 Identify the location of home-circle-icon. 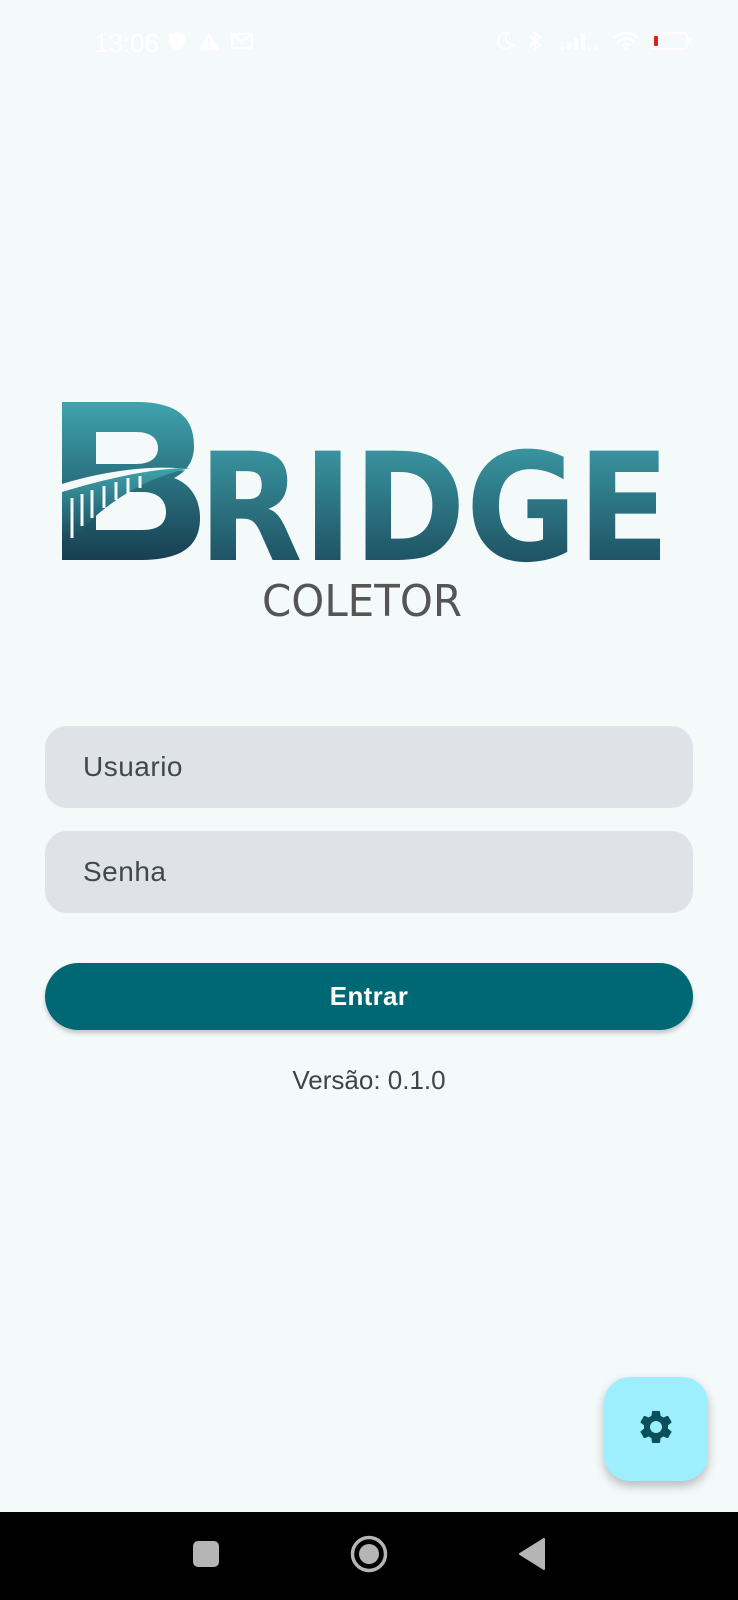
(369, 1556).